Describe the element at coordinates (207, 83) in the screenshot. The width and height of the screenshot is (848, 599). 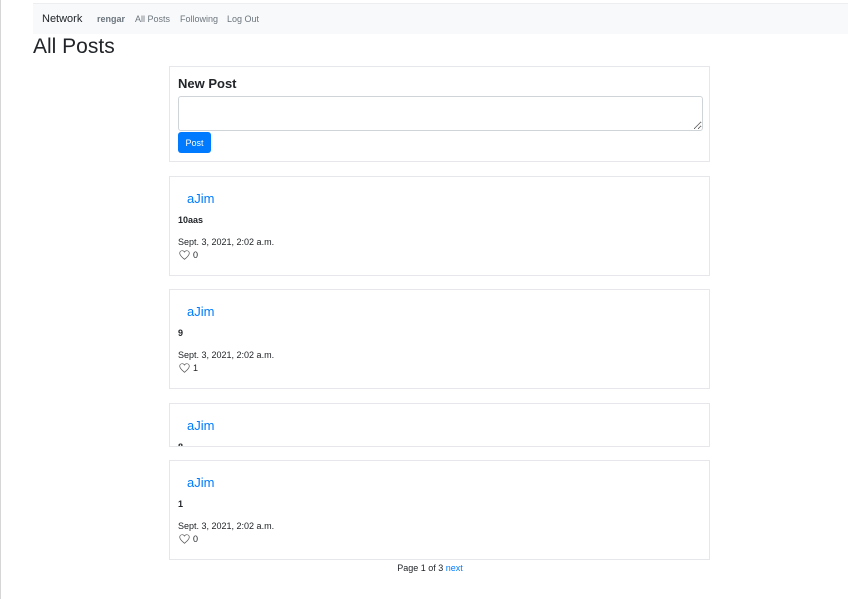
I see `new-post-title: New Post` at that location.